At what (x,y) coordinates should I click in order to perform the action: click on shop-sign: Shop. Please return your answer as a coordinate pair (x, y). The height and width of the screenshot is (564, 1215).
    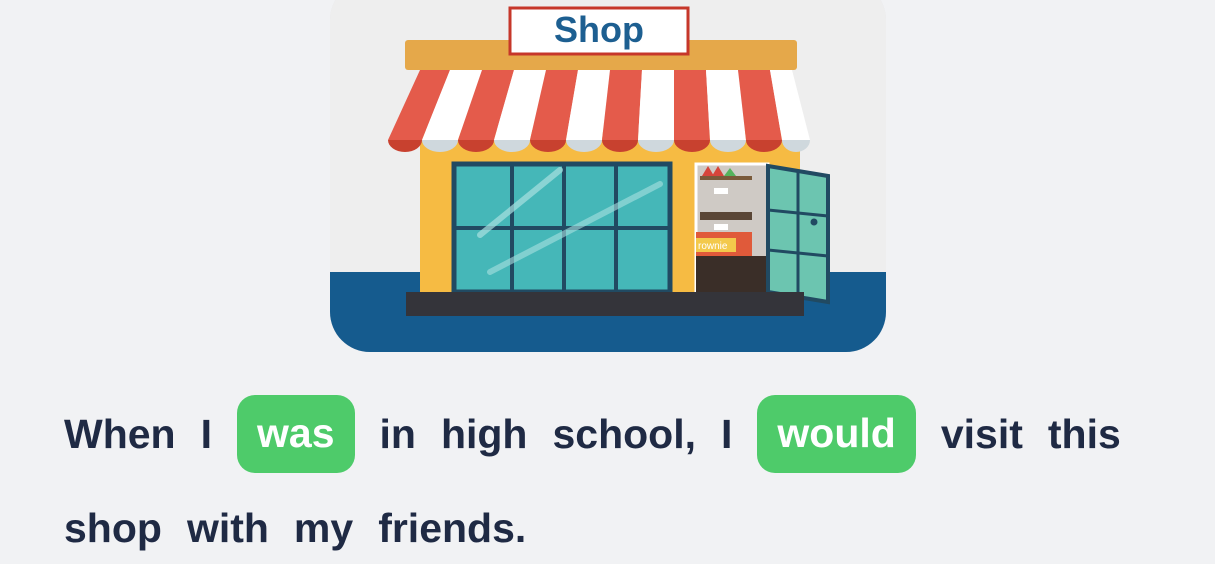
    Looking at the image, I should click on (599, 31).